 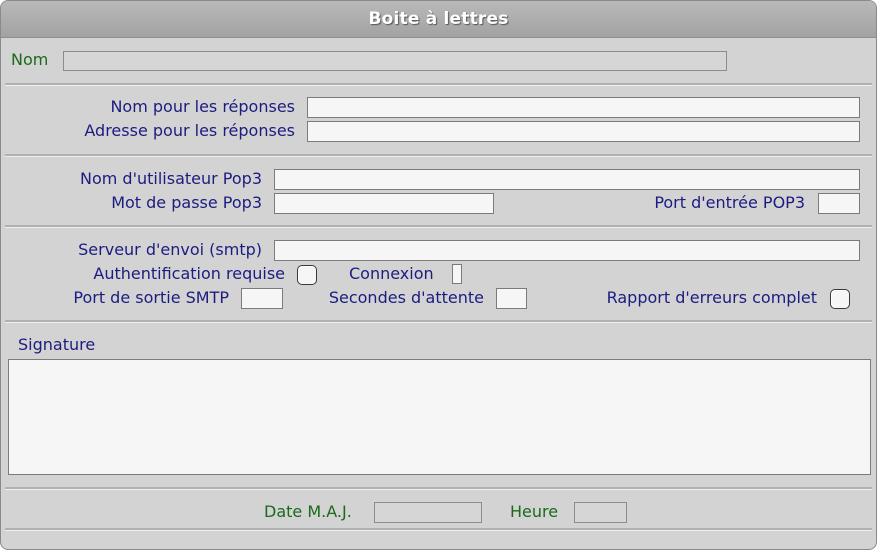 I want to click on rapport-erreurs-checkbox, so click(x=840, y=299).